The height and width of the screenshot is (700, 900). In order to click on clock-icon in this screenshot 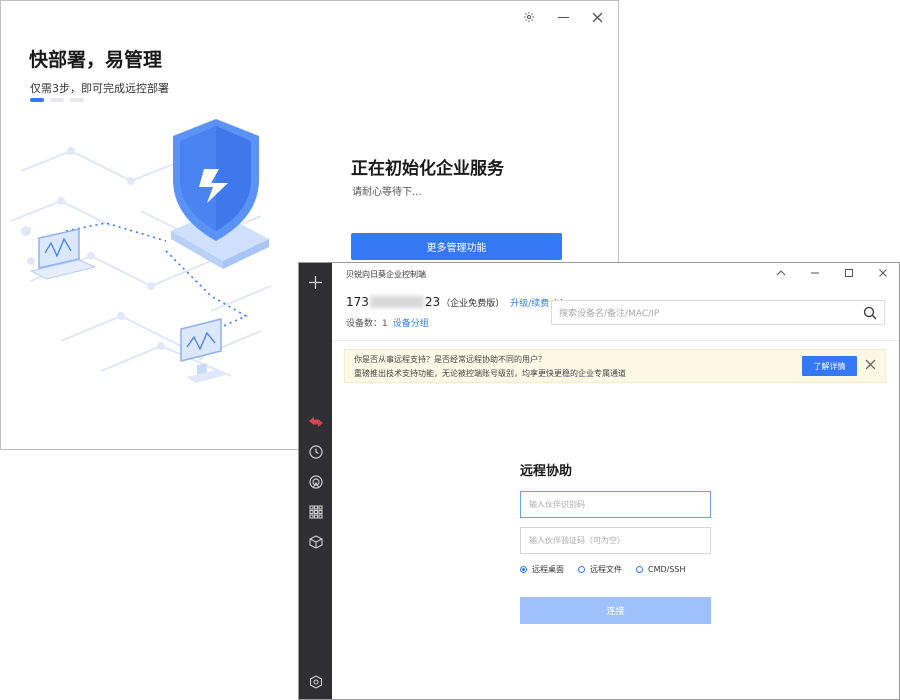, I will do `click(315, 452)`.